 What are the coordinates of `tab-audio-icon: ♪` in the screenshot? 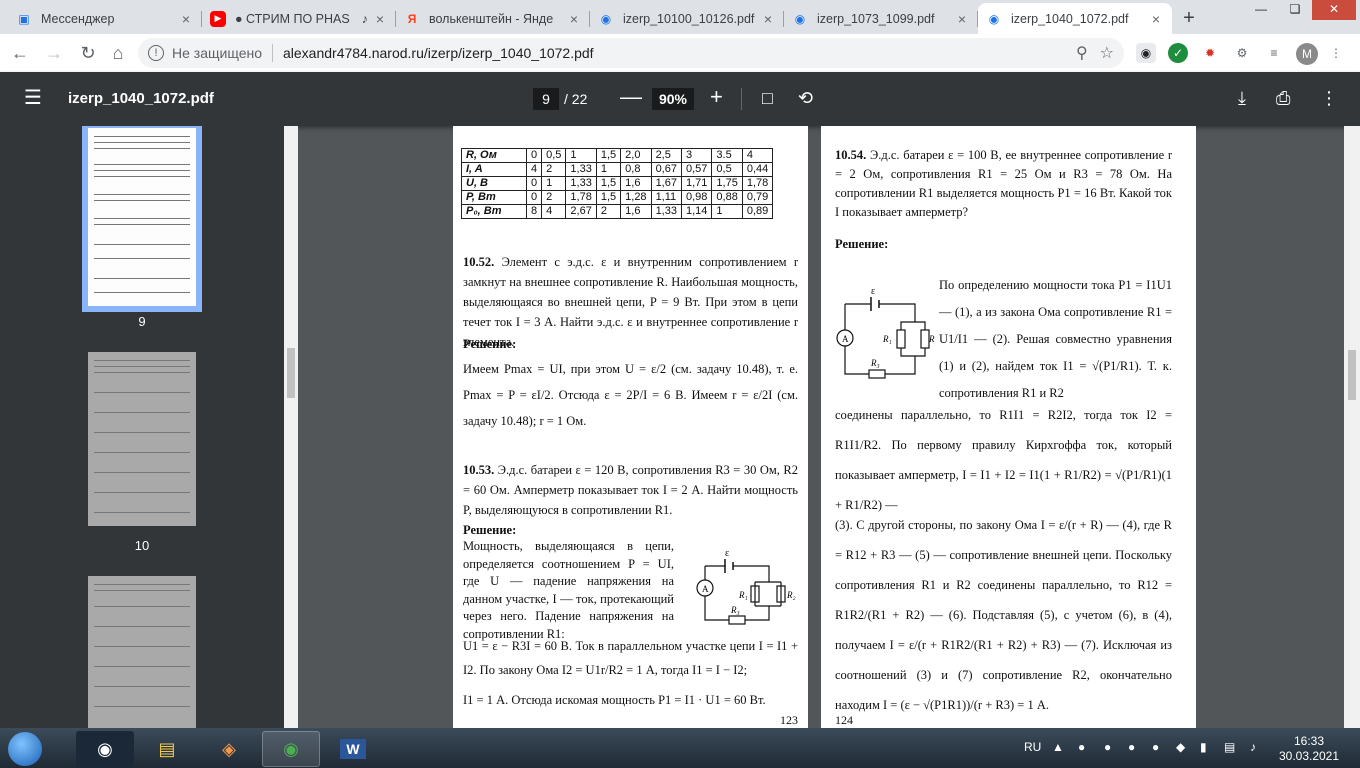 It's located at (365, 19).